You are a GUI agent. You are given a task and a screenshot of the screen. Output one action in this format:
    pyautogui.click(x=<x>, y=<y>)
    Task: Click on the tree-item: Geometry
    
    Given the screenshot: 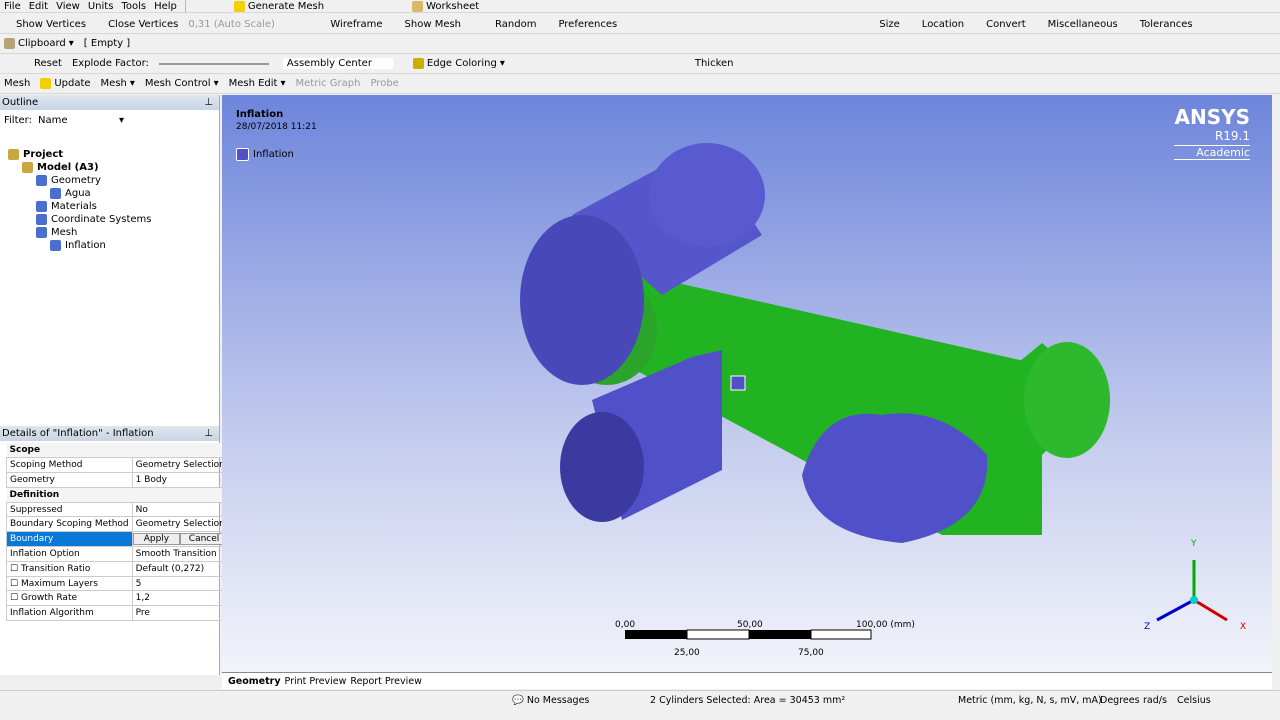 What is the action you would take?
    pyautogui.click(x=113, y=180)
    